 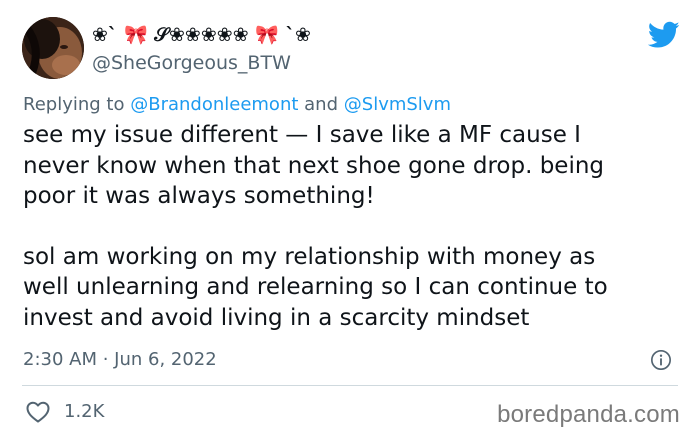 What do you see at coordinates (120, 359) in the screenshot?
I see `tweet-timestamp: 2:30 AM · Jun 6, 2022` at bounding box center [120, 359].